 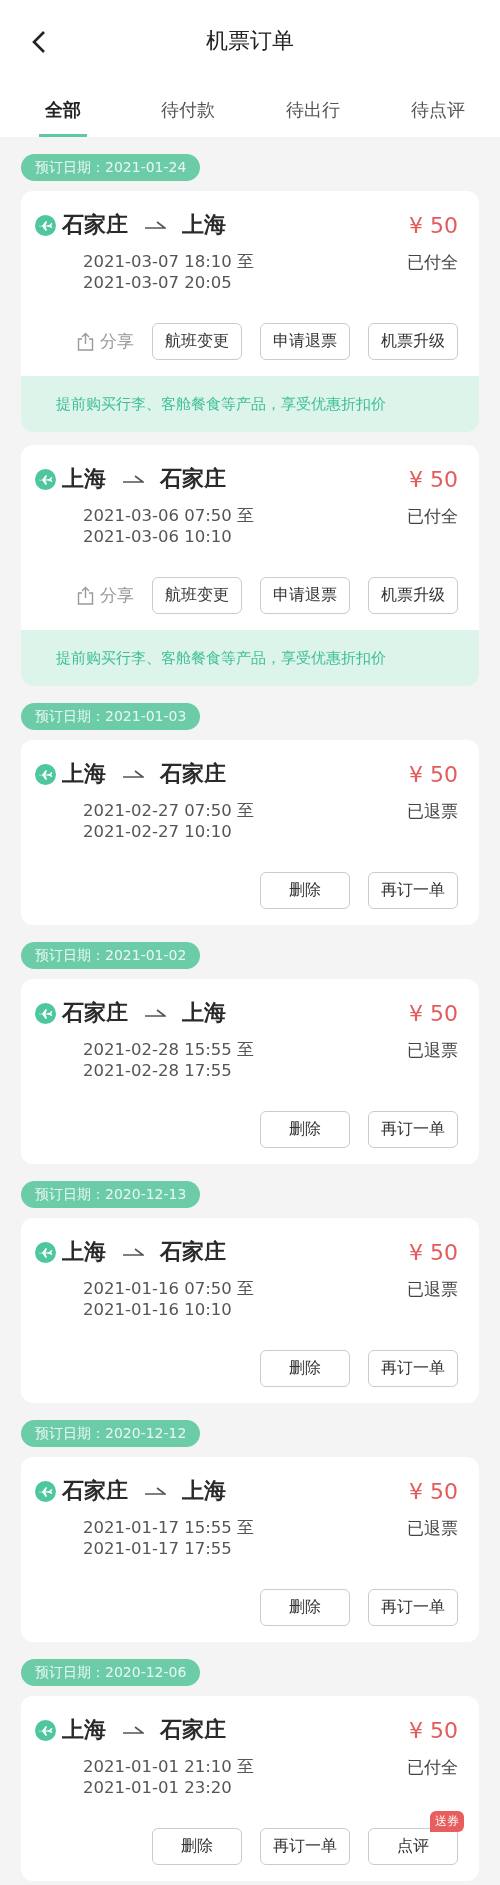 What do you see at coordinates (111, 1672) in the screenshot?
I see `booking-date-label: 预订日期：2020-12-06` at bounding box center [111, 1672].